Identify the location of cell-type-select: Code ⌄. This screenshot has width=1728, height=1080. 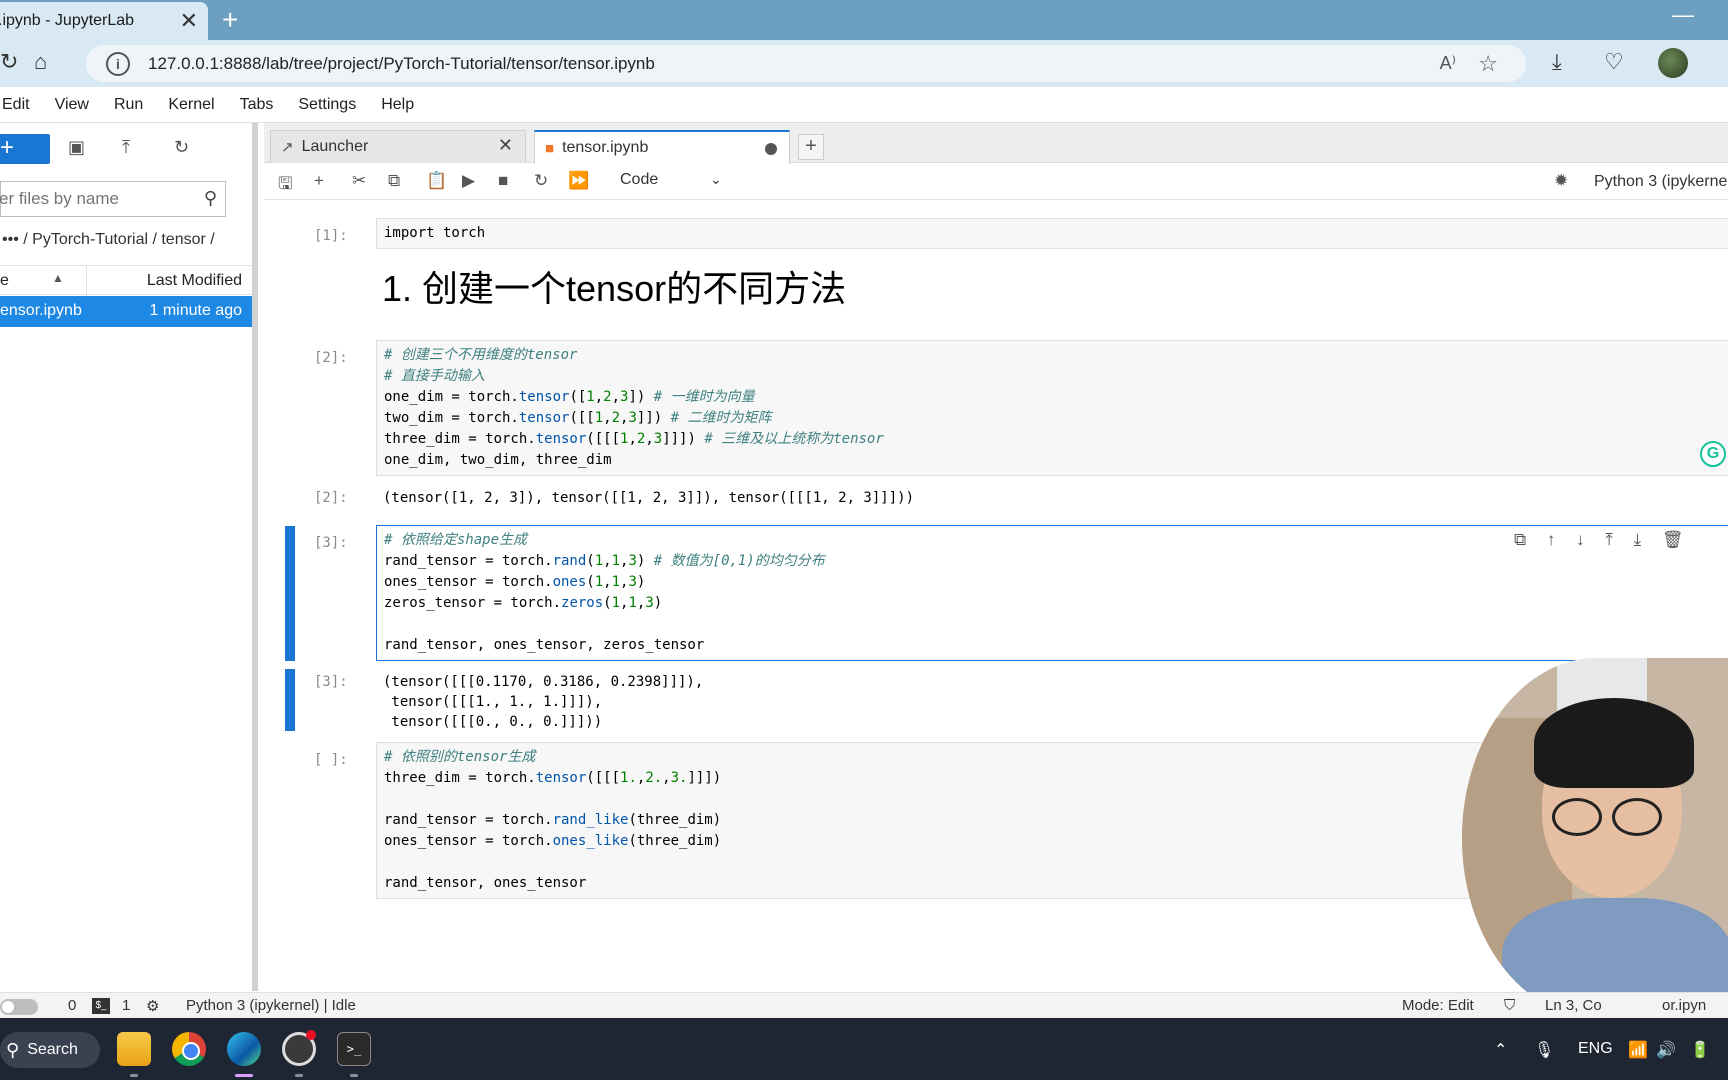
(671, 180).